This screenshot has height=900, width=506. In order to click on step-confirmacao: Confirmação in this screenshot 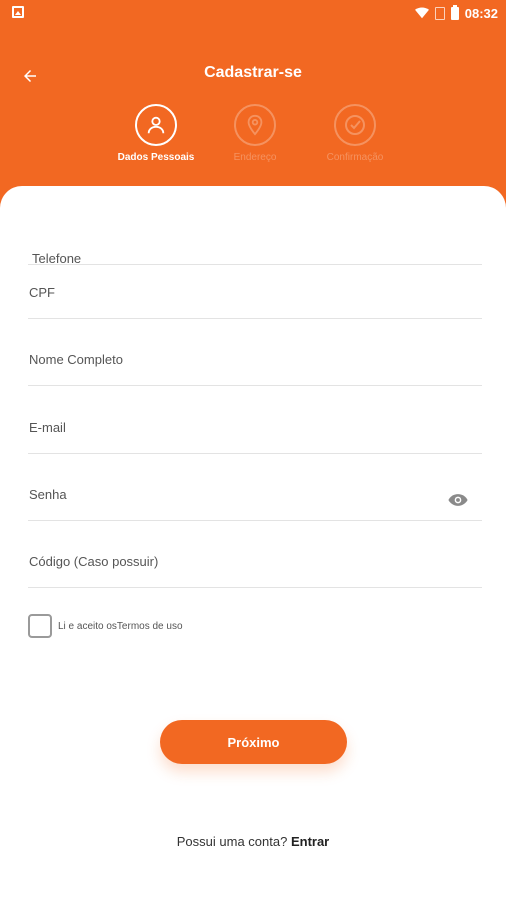, I will do `click(355, 133)`.